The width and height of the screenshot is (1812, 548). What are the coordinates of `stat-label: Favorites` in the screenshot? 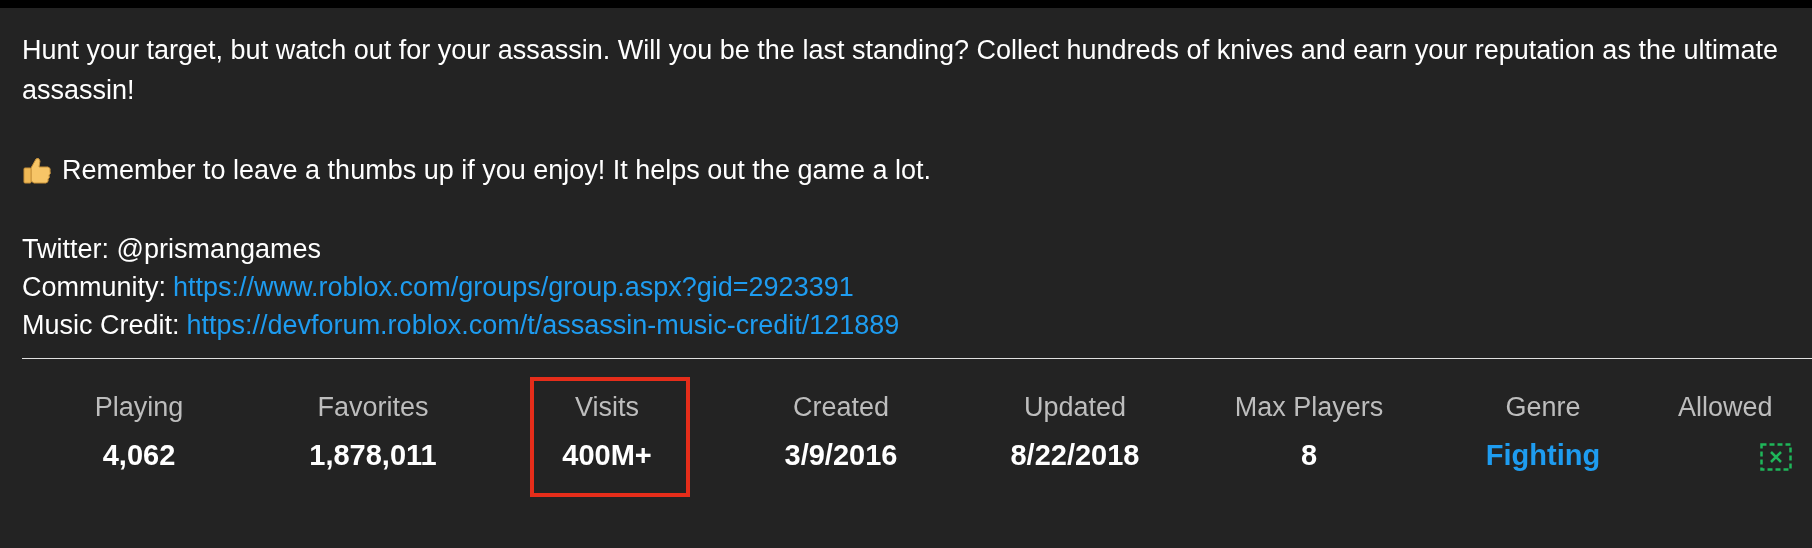 It's located at (373, 407).